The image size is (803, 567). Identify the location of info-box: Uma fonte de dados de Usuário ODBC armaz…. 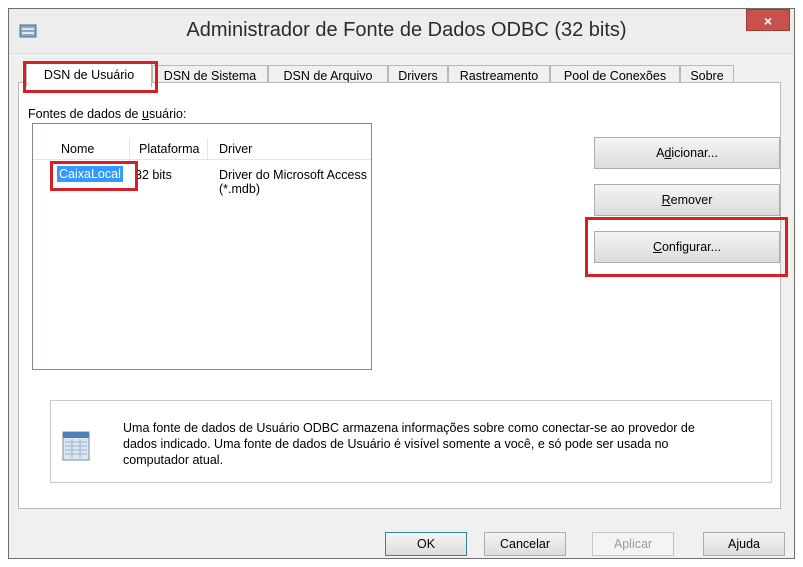
(411, 441).